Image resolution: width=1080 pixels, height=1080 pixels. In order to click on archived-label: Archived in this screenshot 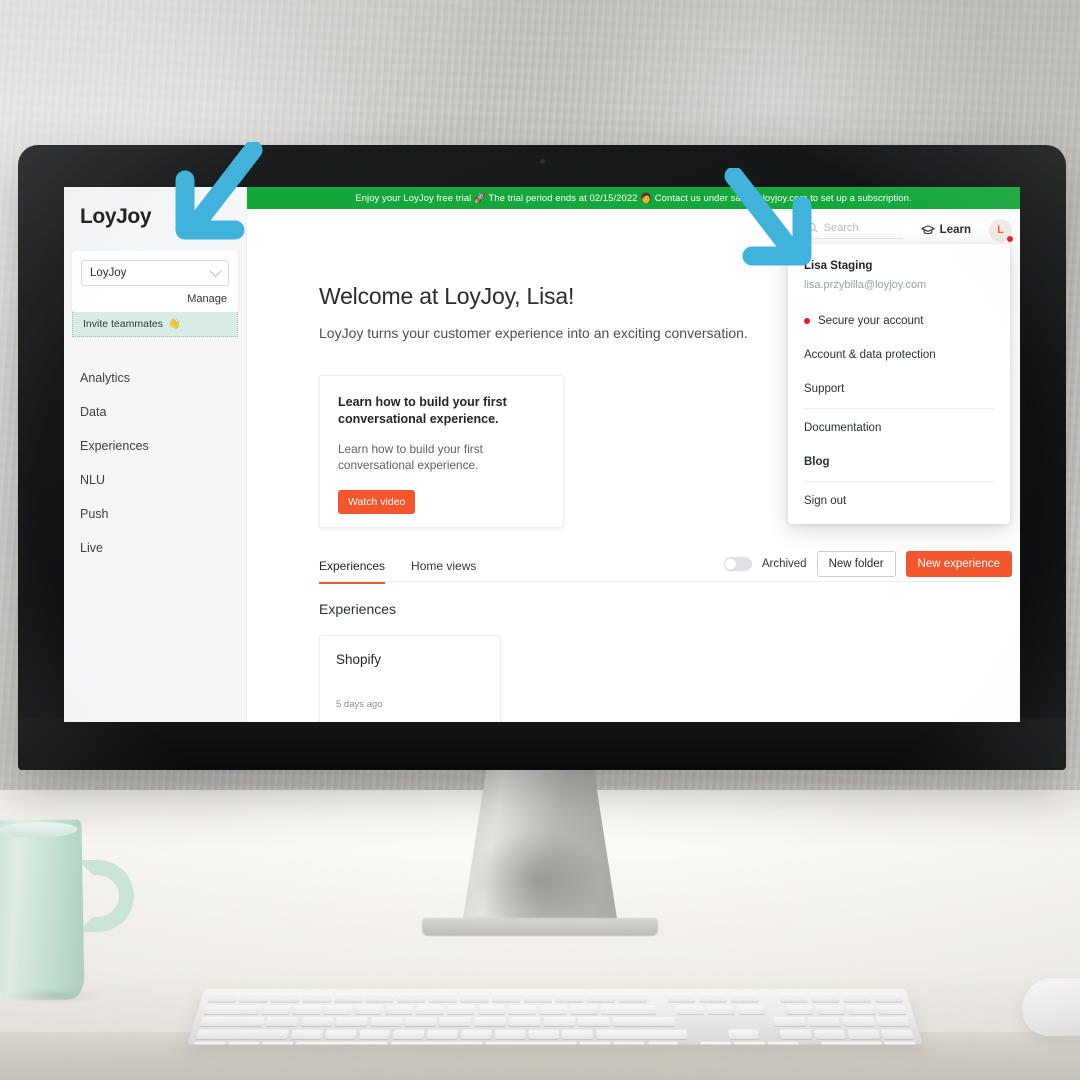, I will do `click(784, 564)`.